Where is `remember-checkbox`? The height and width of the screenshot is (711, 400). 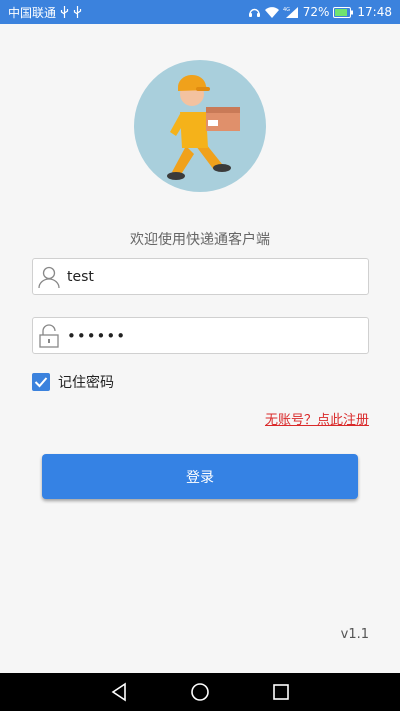
remember-checkbox is located at coordinates (41, 382).